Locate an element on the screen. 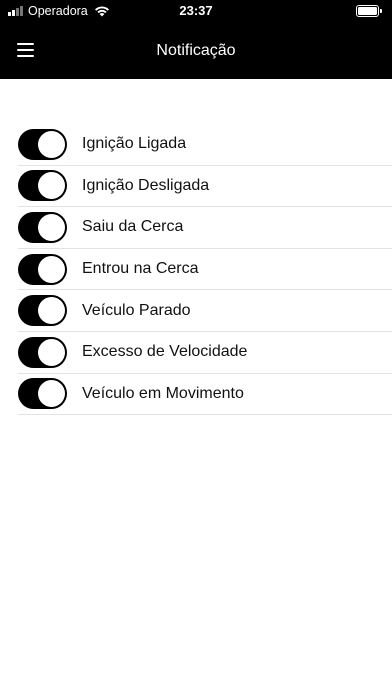 The image size is (392, 696). notification-row: Ignição Desligada is located at coordinates (205, 187).